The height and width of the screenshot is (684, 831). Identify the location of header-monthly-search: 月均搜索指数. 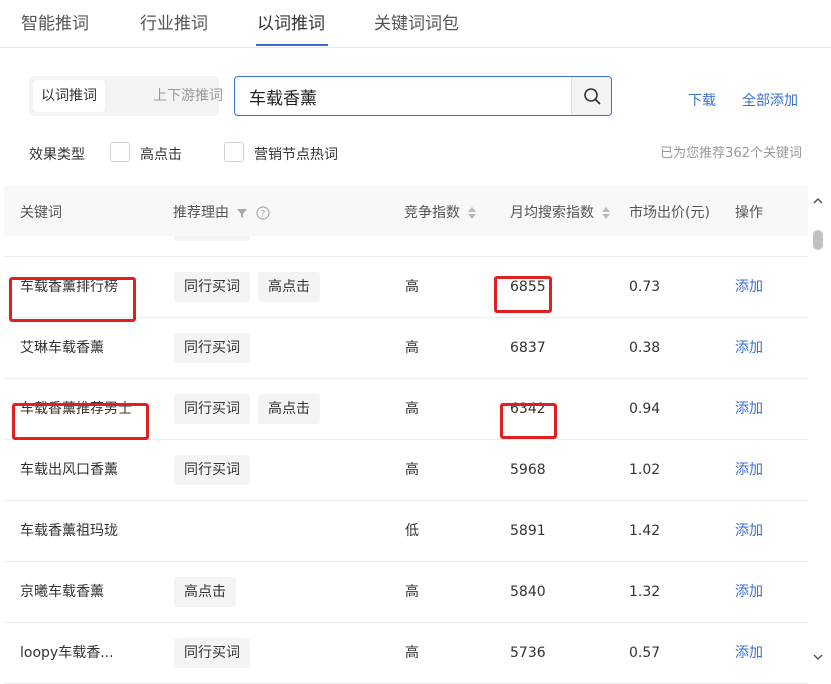
(560, 212).